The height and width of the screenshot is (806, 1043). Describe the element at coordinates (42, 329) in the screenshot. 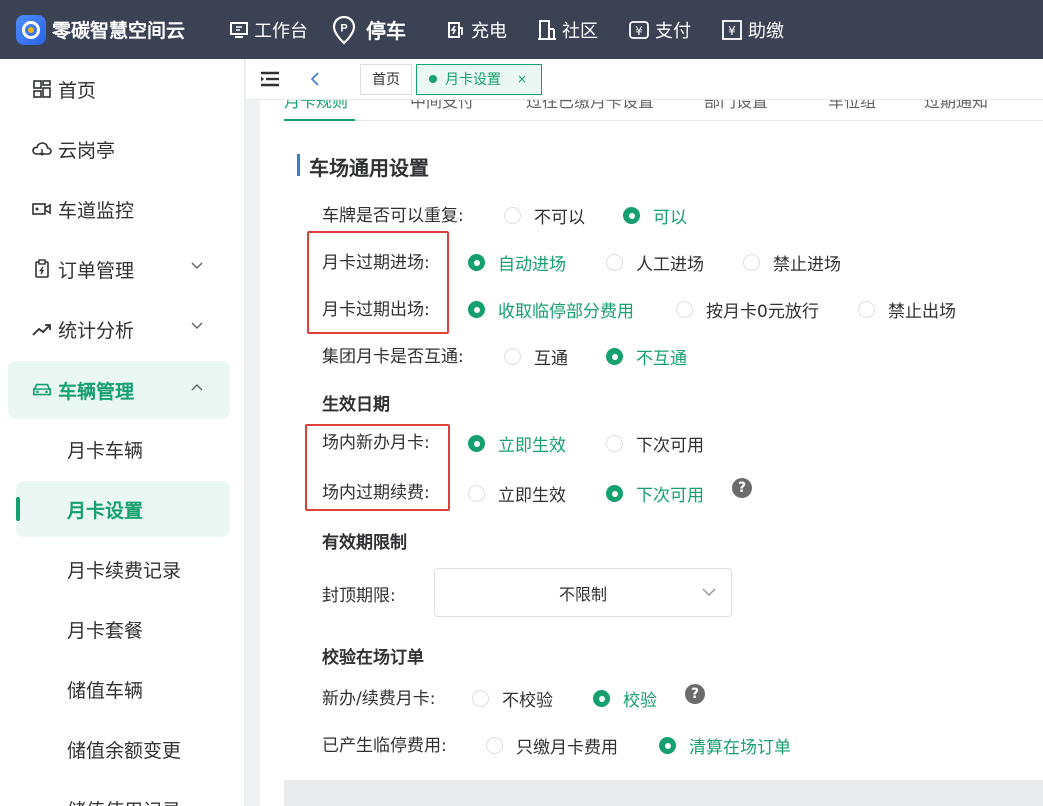

I see `trend-icon` at that location.